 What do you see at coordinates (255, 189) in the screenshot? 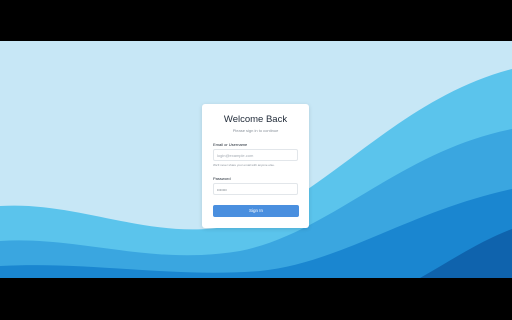
I see `password-field` at bounding box center [255, 189].